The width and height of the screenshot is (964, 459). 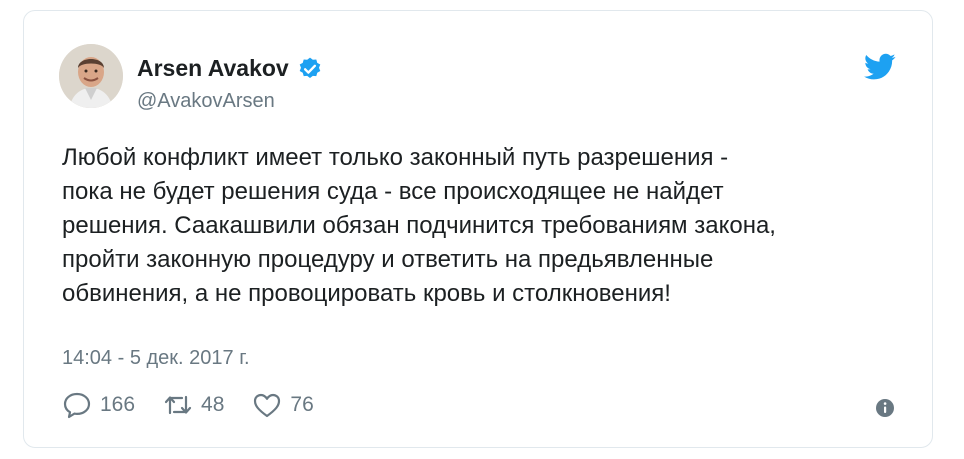 What do you see at coordinates (885, 408) in the screenshot?
I see `info-icon` at bounding box center [885, 408].